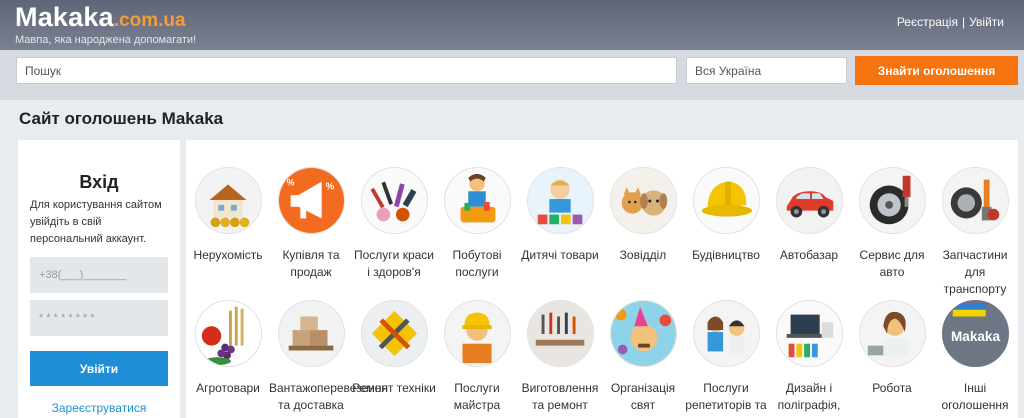 This screenshot has width=1024, height=418. I want to click on agro-icon, so click(228, 333).